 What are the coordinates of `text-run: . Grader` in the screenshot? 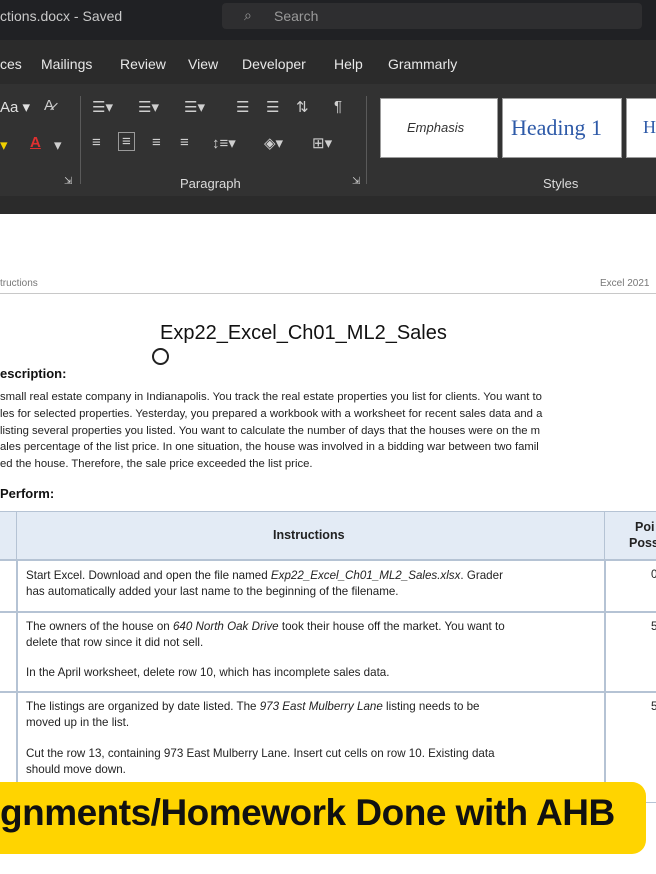 It's located at (481, 575).